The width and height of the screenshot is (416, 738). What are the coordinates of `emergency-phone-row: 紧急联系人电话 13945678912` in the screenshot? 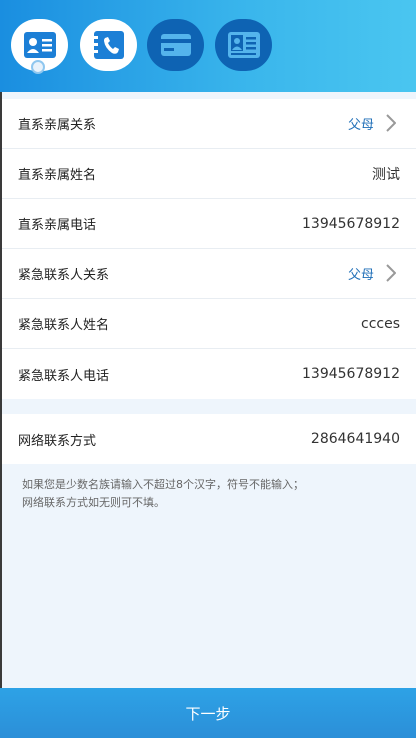 It's located at (209, 374).